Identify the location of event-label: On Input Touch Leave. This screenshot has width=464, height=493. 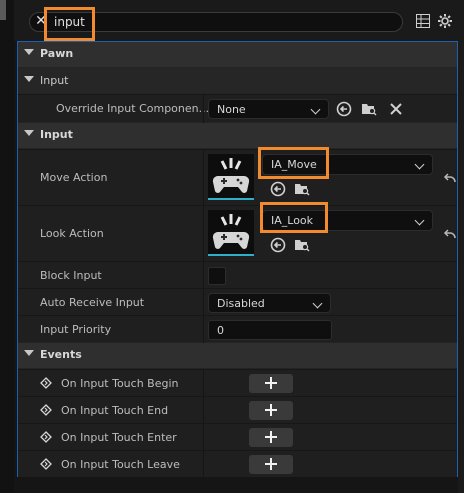
(120, 464).